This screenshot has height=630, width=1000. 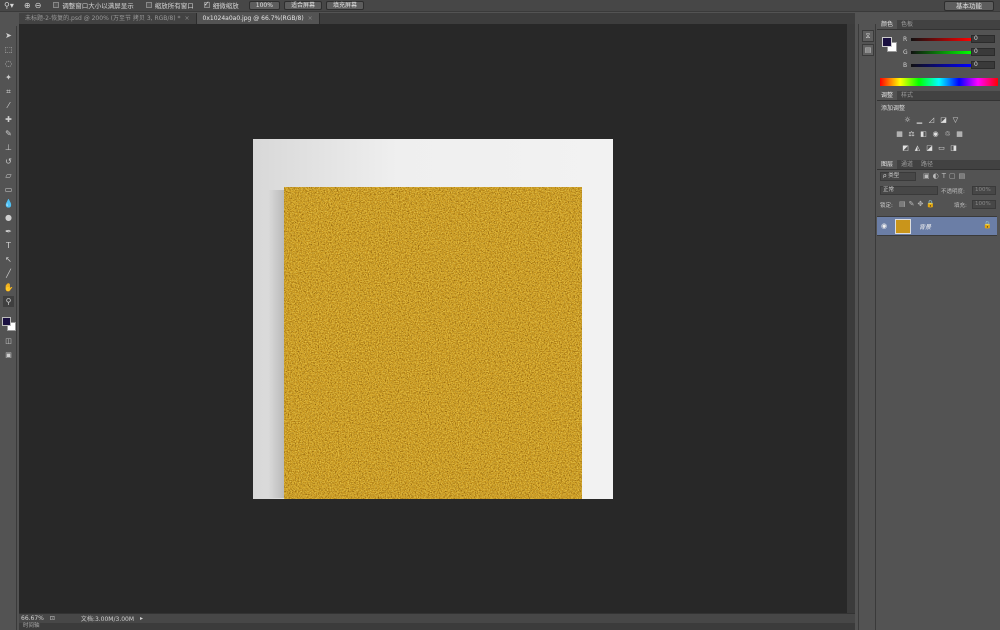 What do you see at coordinates (927, 164) in the screenshot?
I see `tab-paths: 路径` at bounding box center [927, 164].